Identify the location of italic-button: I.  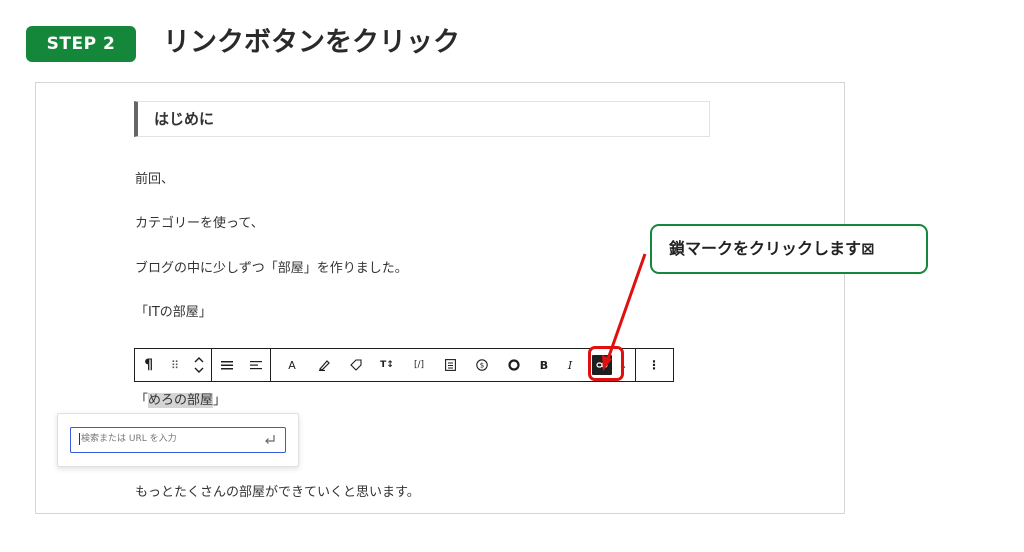
(570, 365).